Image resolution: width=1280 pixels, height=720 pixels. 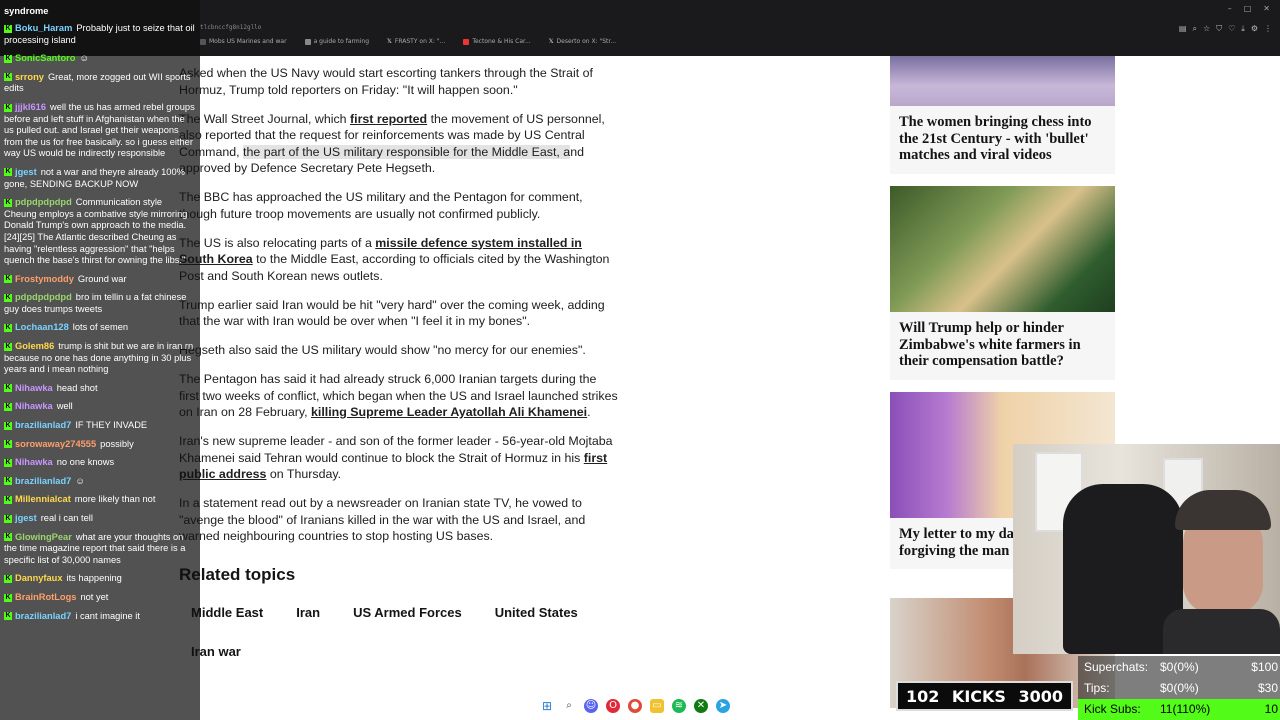 What do you see at coordinates (723, 706) in the screenshot?
I see `telegram-icon: ➤` at bounding box center [723, 706].